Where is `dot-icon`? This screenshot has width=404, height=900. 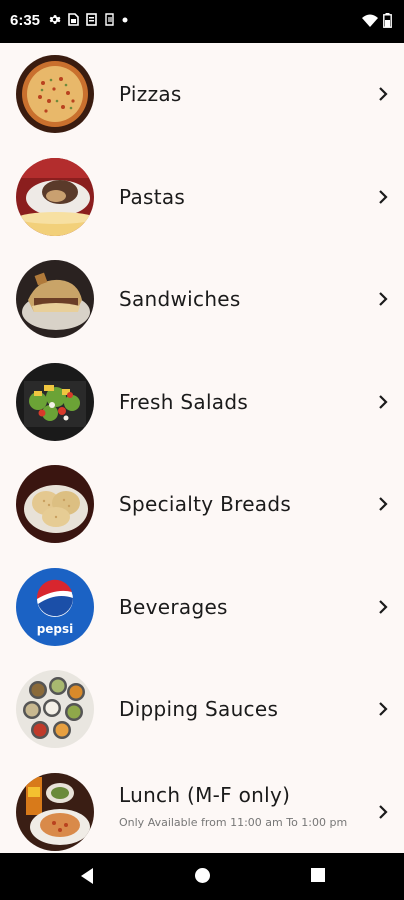 dot-icon is located at coordinates (125, 19).